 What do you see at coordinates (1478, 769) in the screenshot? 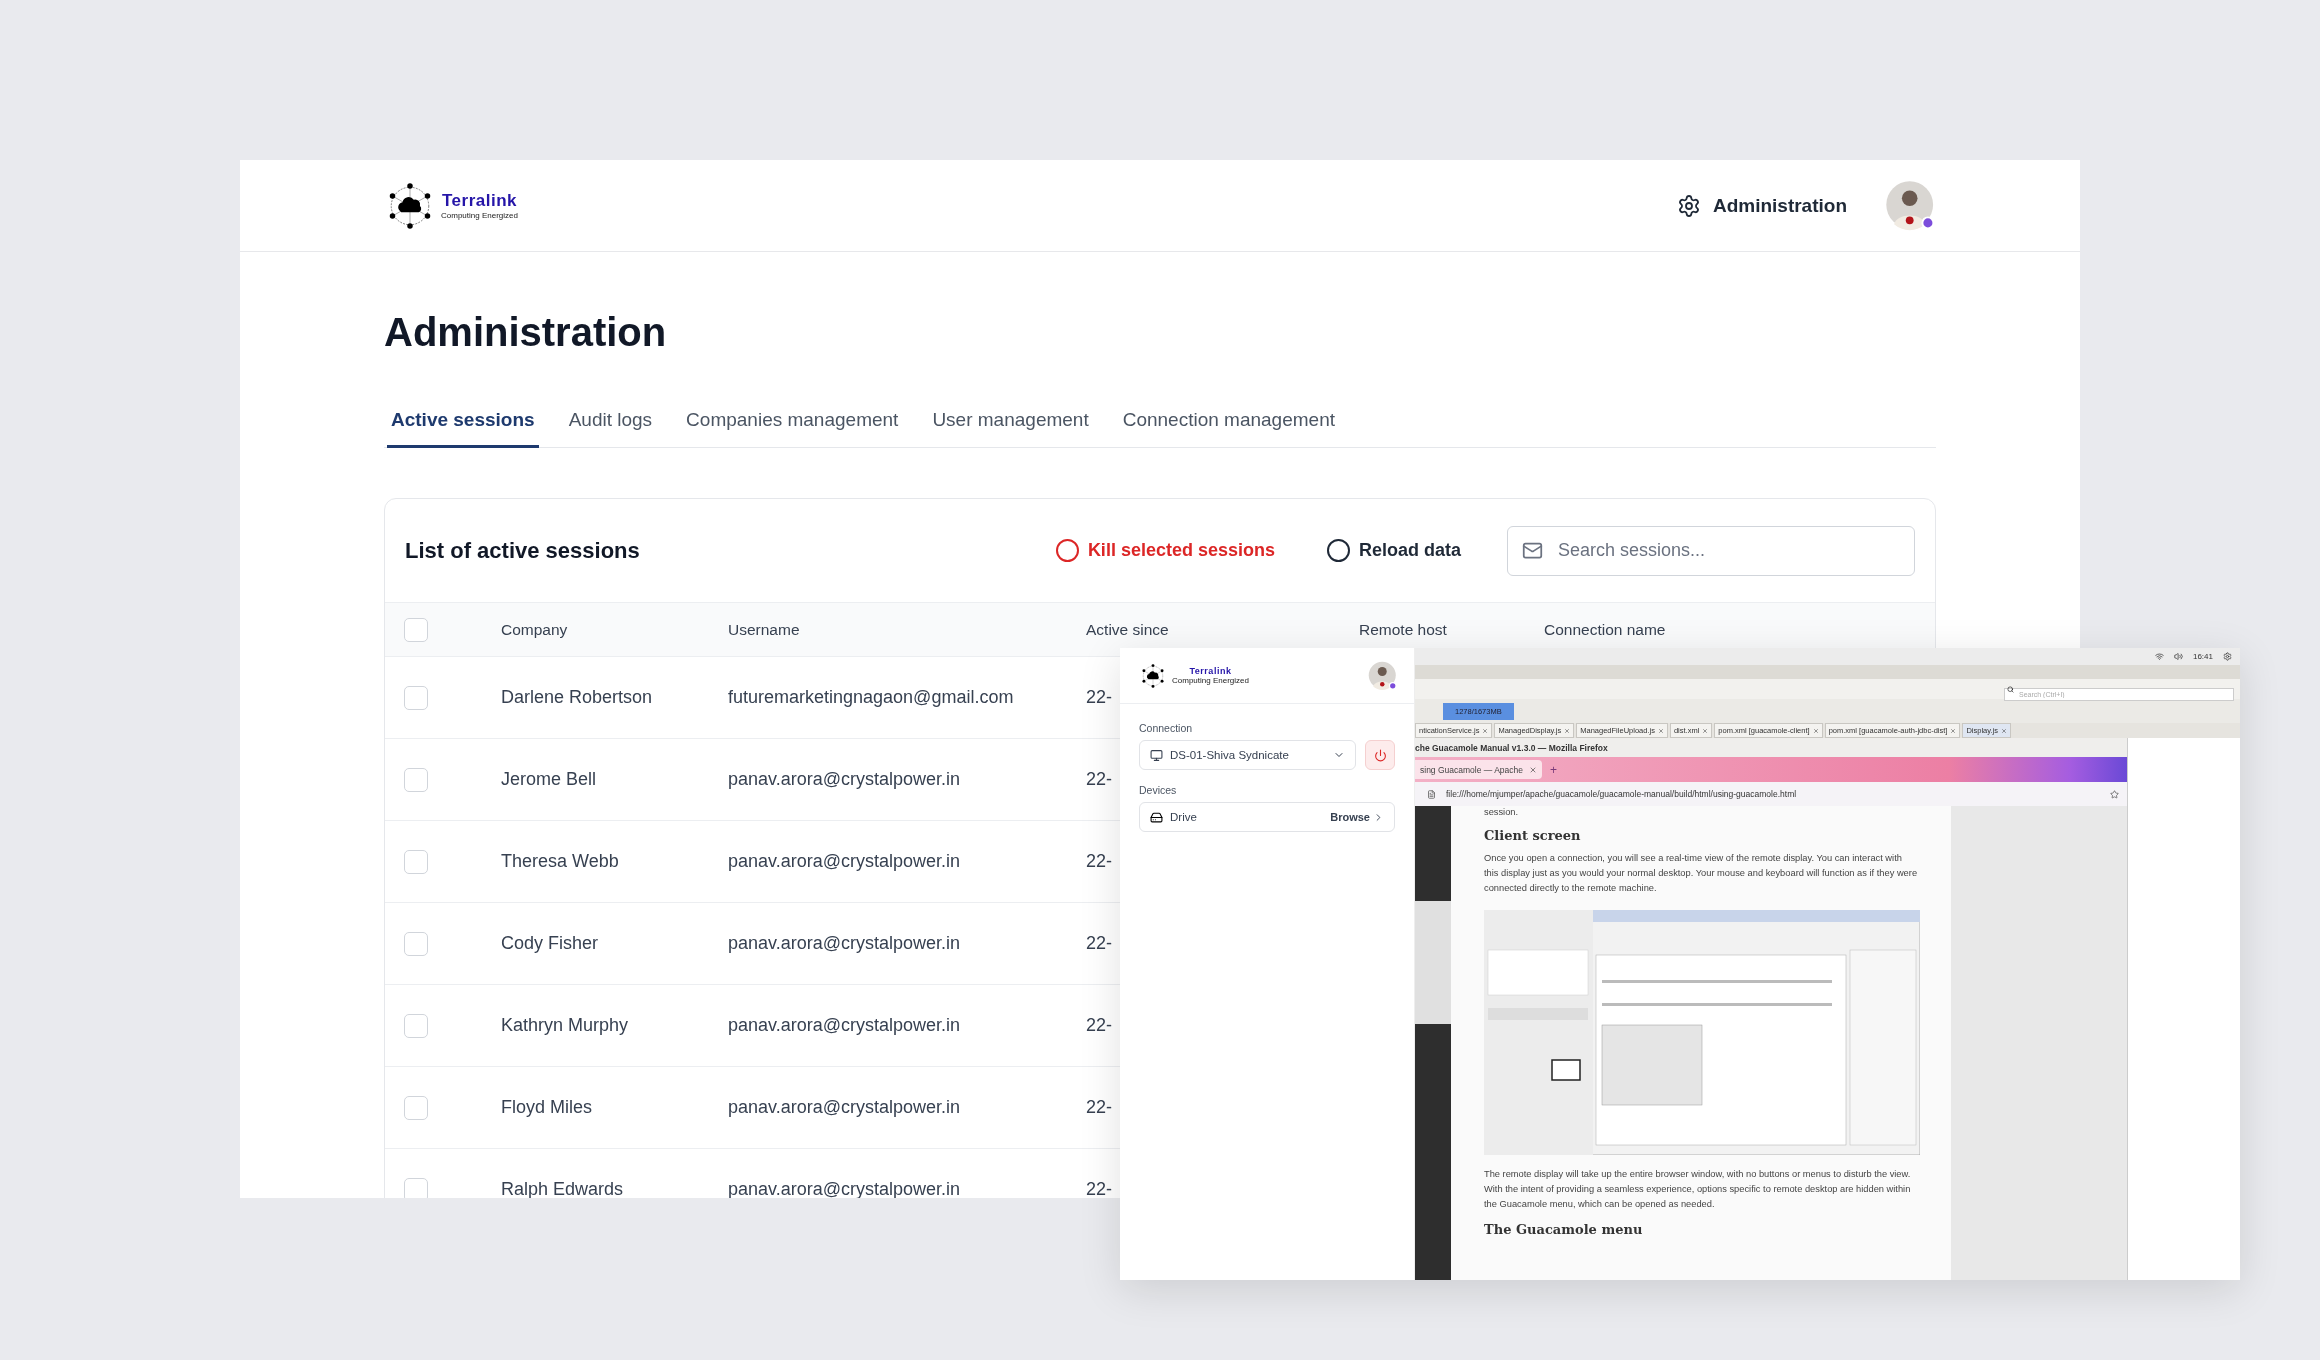
I see `browser-tab: sing Guacamole — Apache` at bounding box center [1478, 769].